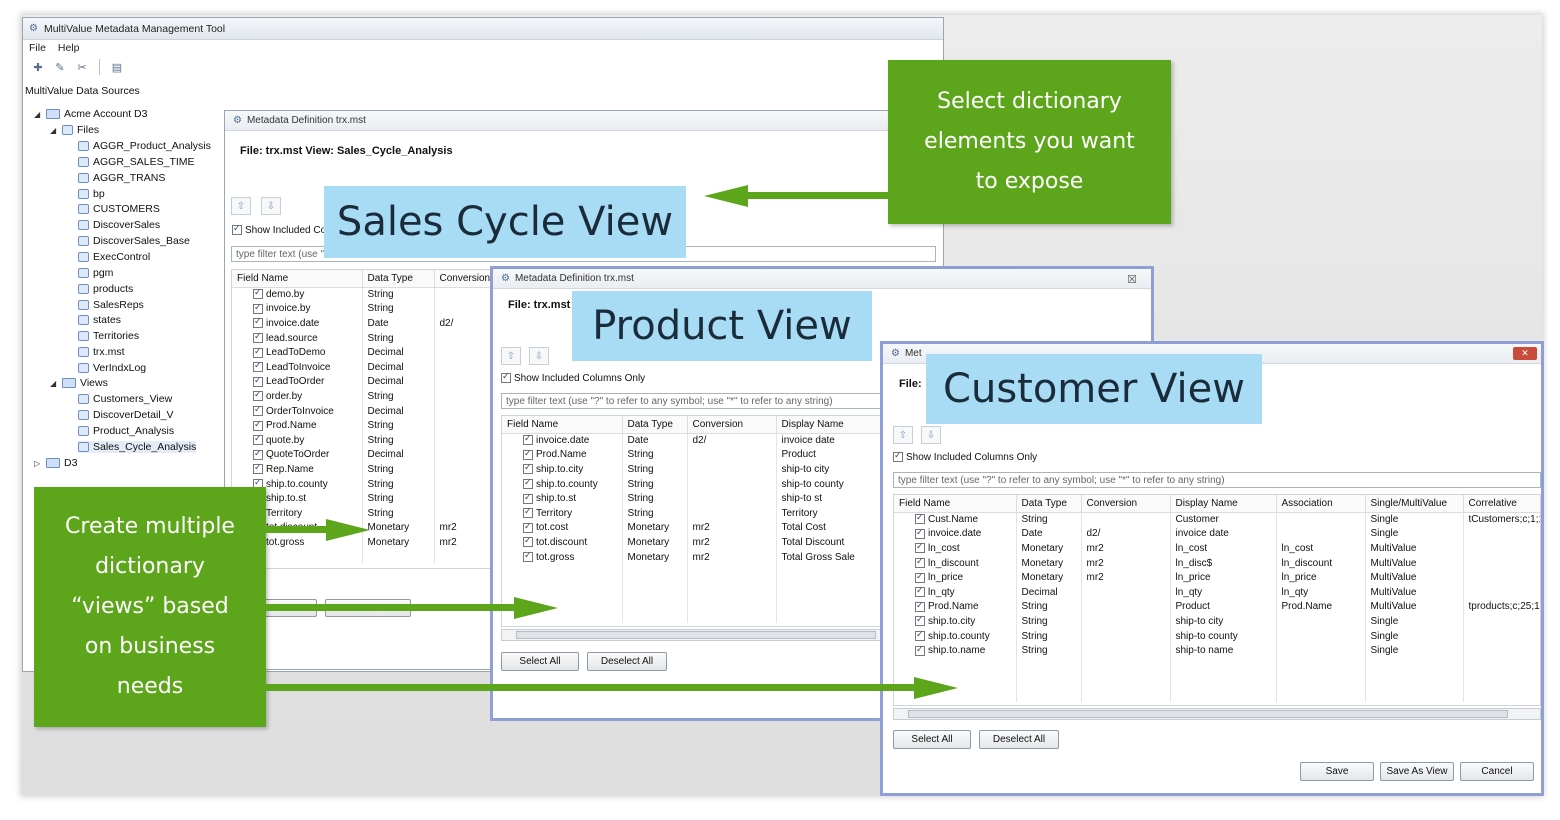  I want to click on menu-help: Help, so click(69, 48).